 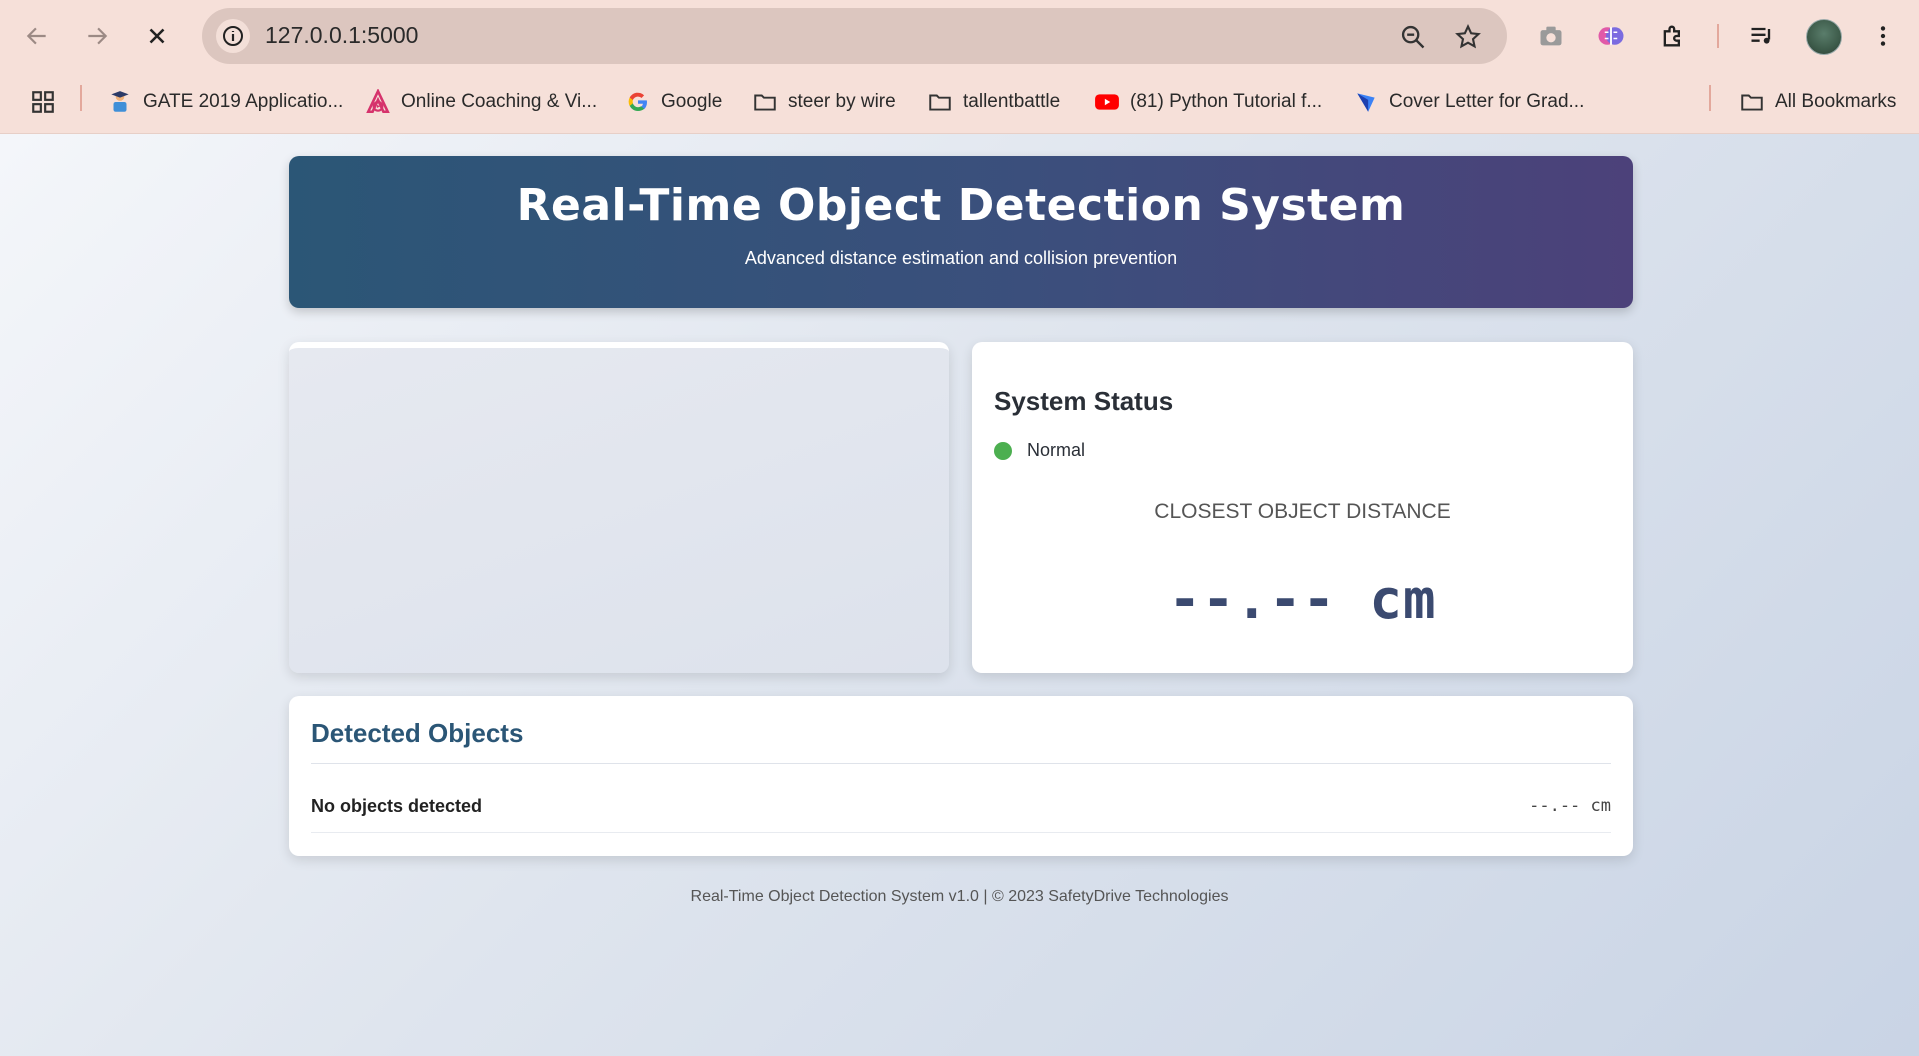 I want to click on browser-toolbar: 127.0.0.1:5000, so click(x=959, y=36).